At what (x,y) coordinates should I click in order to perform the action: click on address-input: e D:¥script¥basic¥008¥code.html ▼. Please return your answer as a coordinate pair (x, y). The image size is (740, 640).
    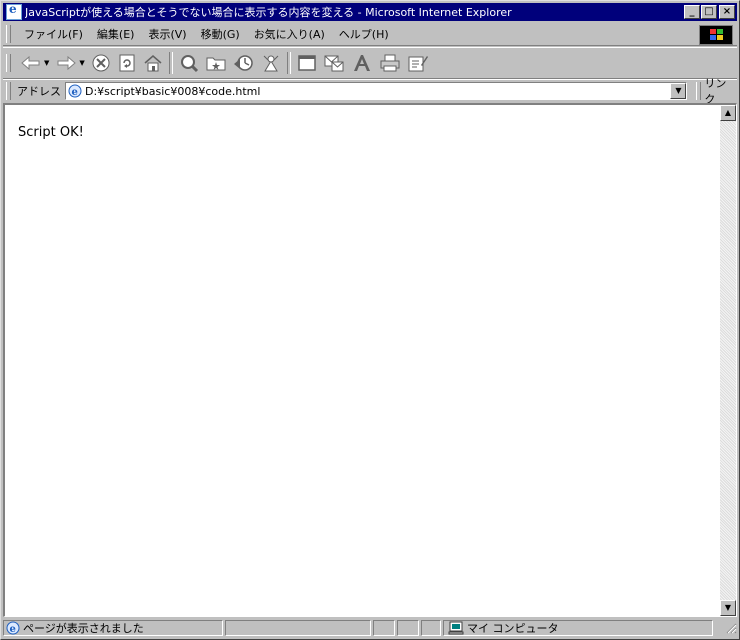
    Looking at the image, I should click on (376, 91).